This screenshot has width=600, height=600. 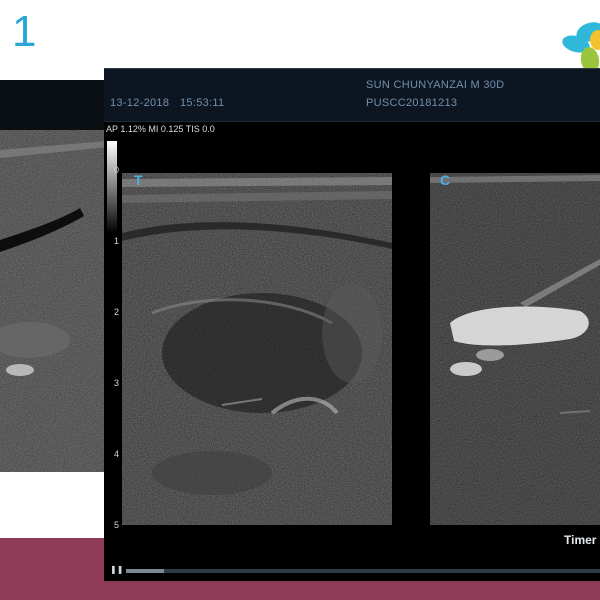 I want to click on brand-logo-icon, so click(x=581, y=47).